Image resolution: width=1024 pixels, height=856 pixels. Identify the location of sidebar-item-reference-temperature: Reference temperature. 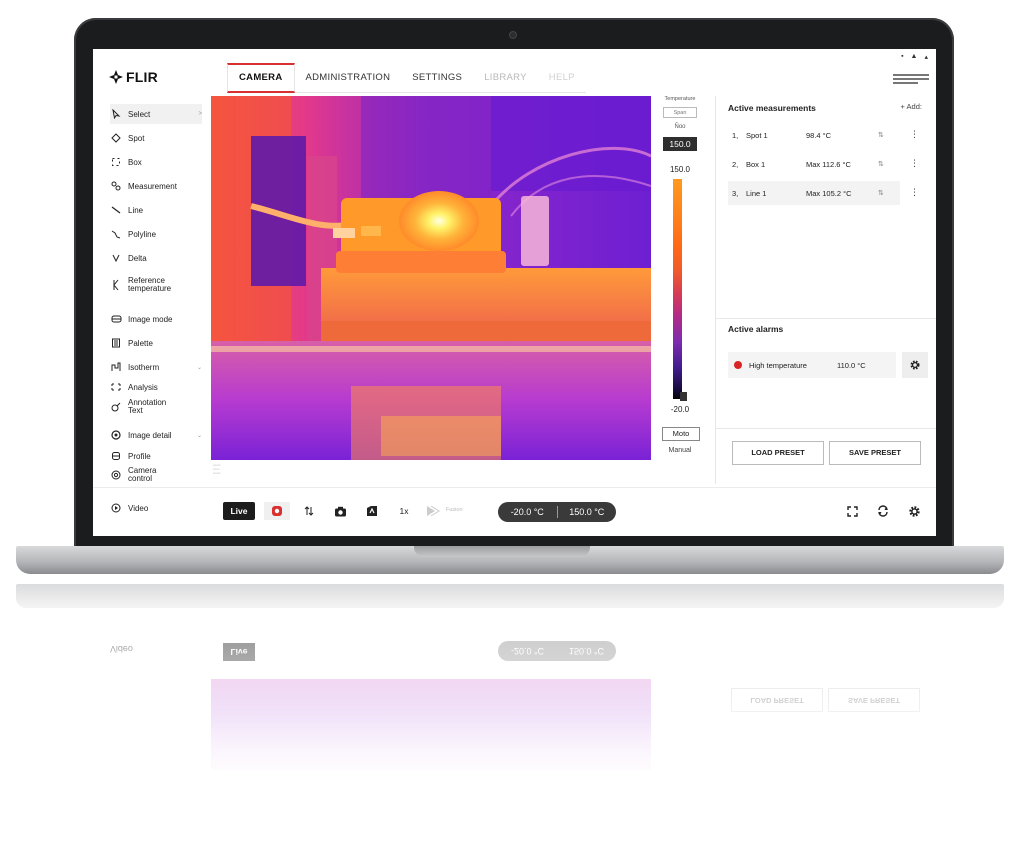
(156, 285).